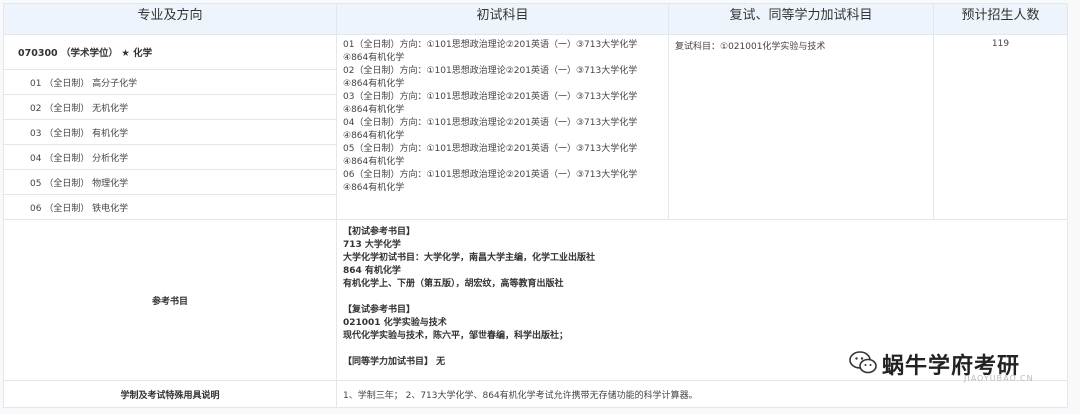 This screenshot has width=1080, height=414. What do you see at coordinates (961, 364) in the screenshot?
I see `watermark: 蜗牛学府考研 JIAOYUBAO.CN` at bounding box center [961, 364].